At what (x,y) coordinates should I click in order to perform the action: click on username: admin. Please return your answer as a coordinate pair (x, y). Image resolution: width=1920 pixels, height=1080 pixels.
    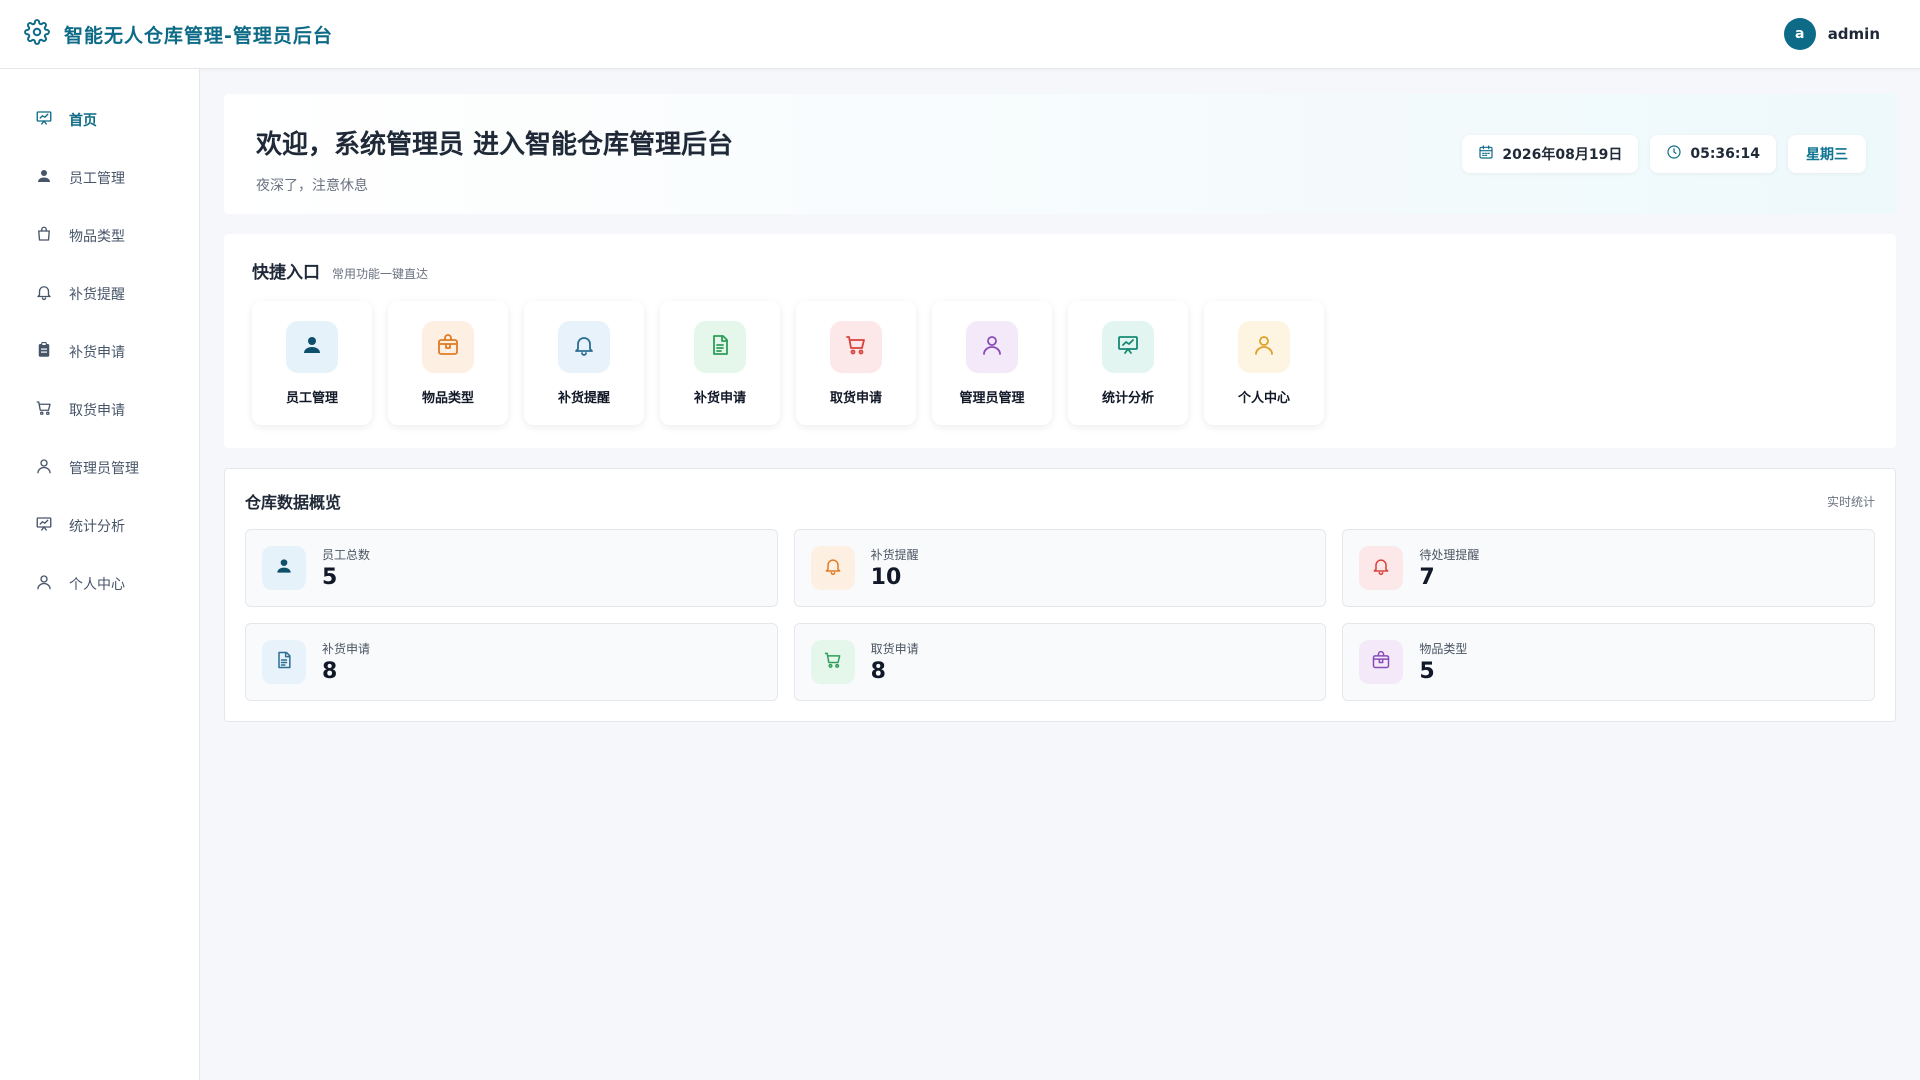
    Looking at the image, I should click on (1854, 34).